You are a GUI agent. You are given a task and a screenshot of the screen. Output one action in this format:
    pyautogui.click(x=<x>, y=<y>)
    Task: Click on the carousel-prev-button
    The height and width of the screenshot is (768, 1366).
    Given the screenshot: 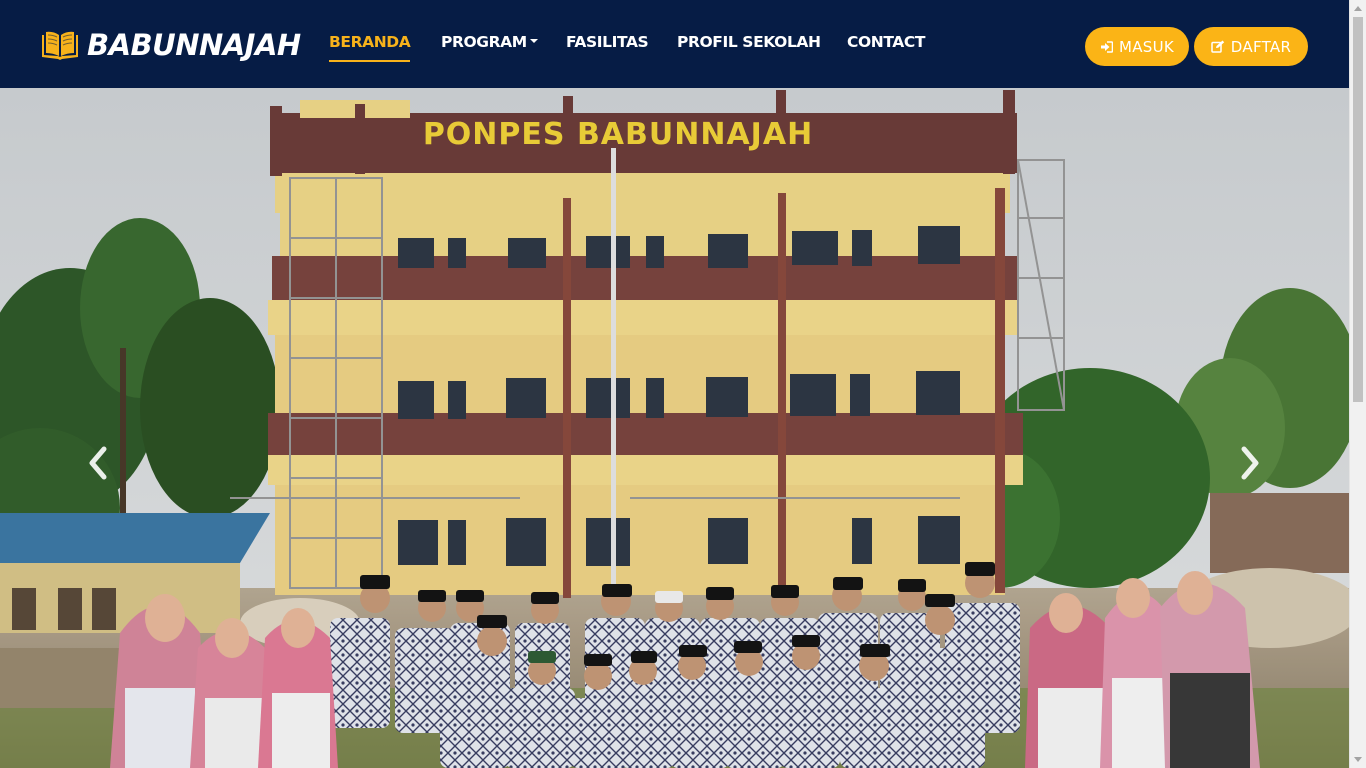 What is the action you would take?
    pyautogui.click(x=98, y=463)
    